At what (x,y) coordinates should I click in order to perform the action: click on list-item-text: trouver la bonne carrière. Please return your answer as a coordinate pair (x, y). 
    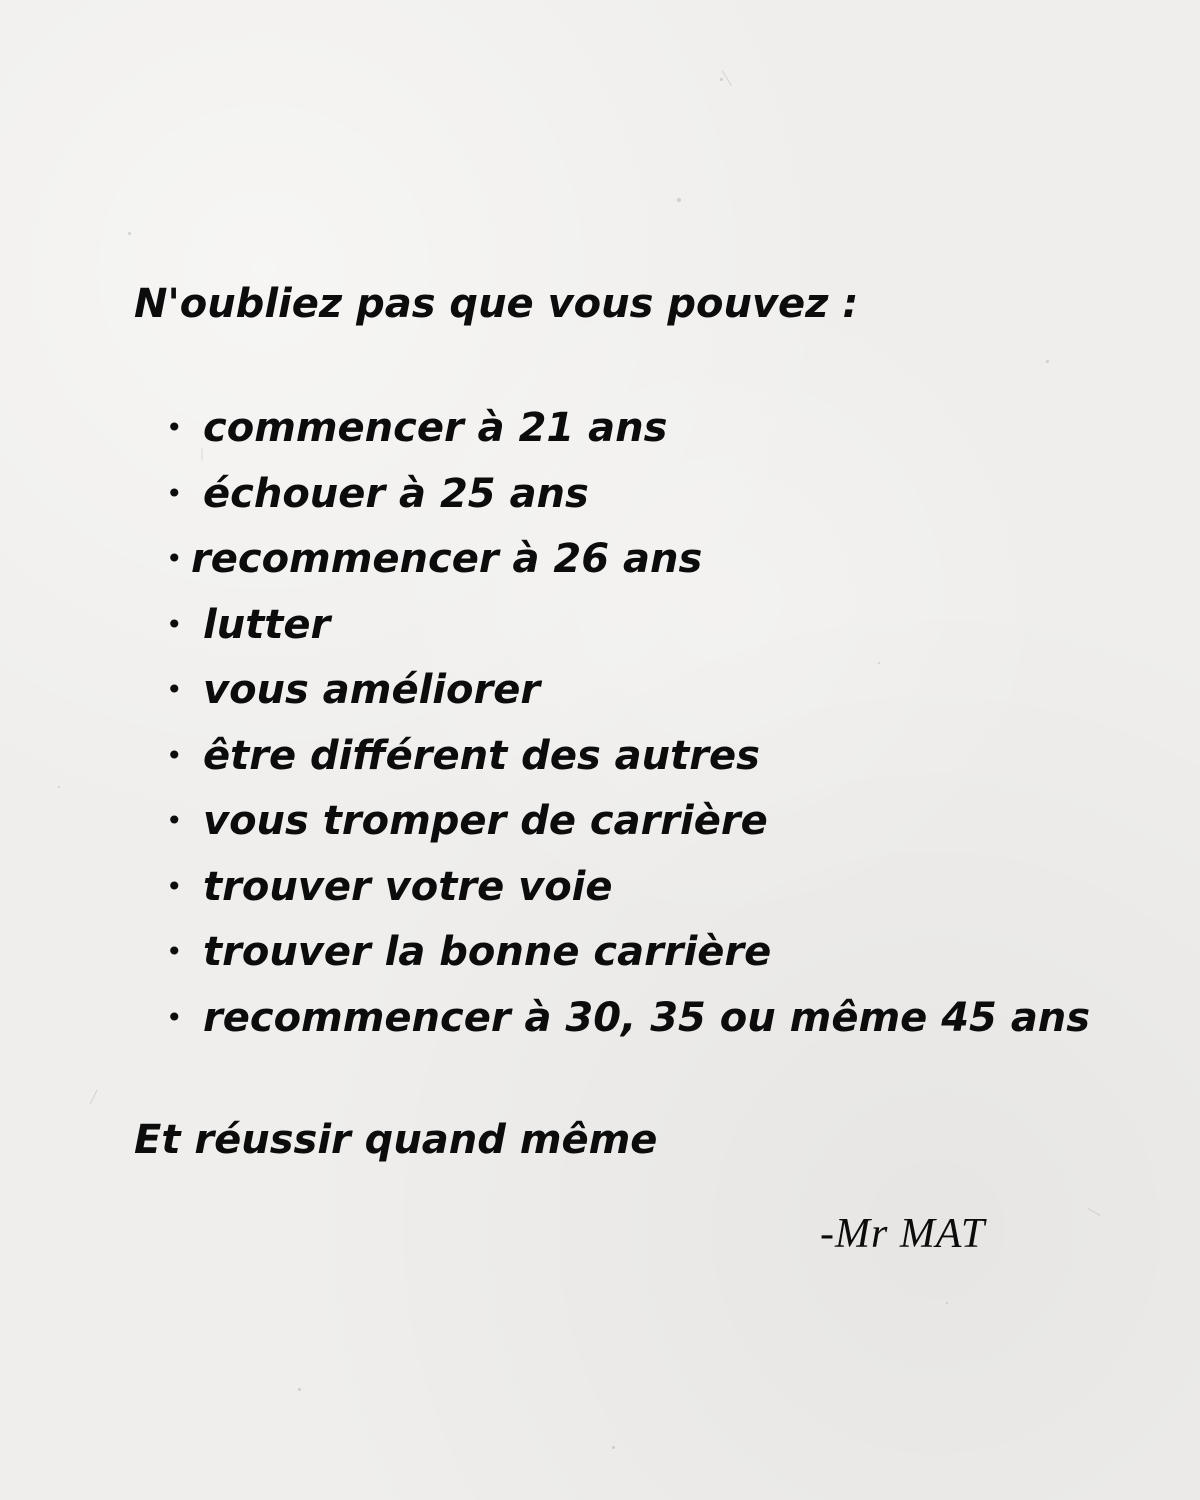
    Looking at the image, I should click on (487, 952).